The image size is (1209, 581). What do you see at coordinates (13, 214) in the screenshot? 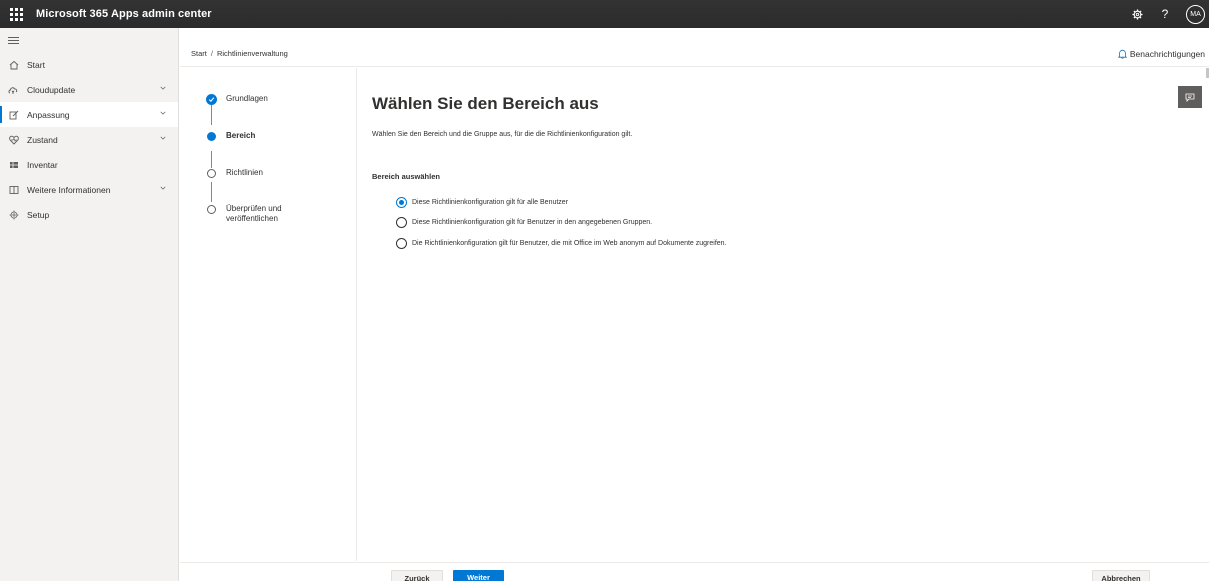
I see `setup-icon` at bounding box center [13, 214].